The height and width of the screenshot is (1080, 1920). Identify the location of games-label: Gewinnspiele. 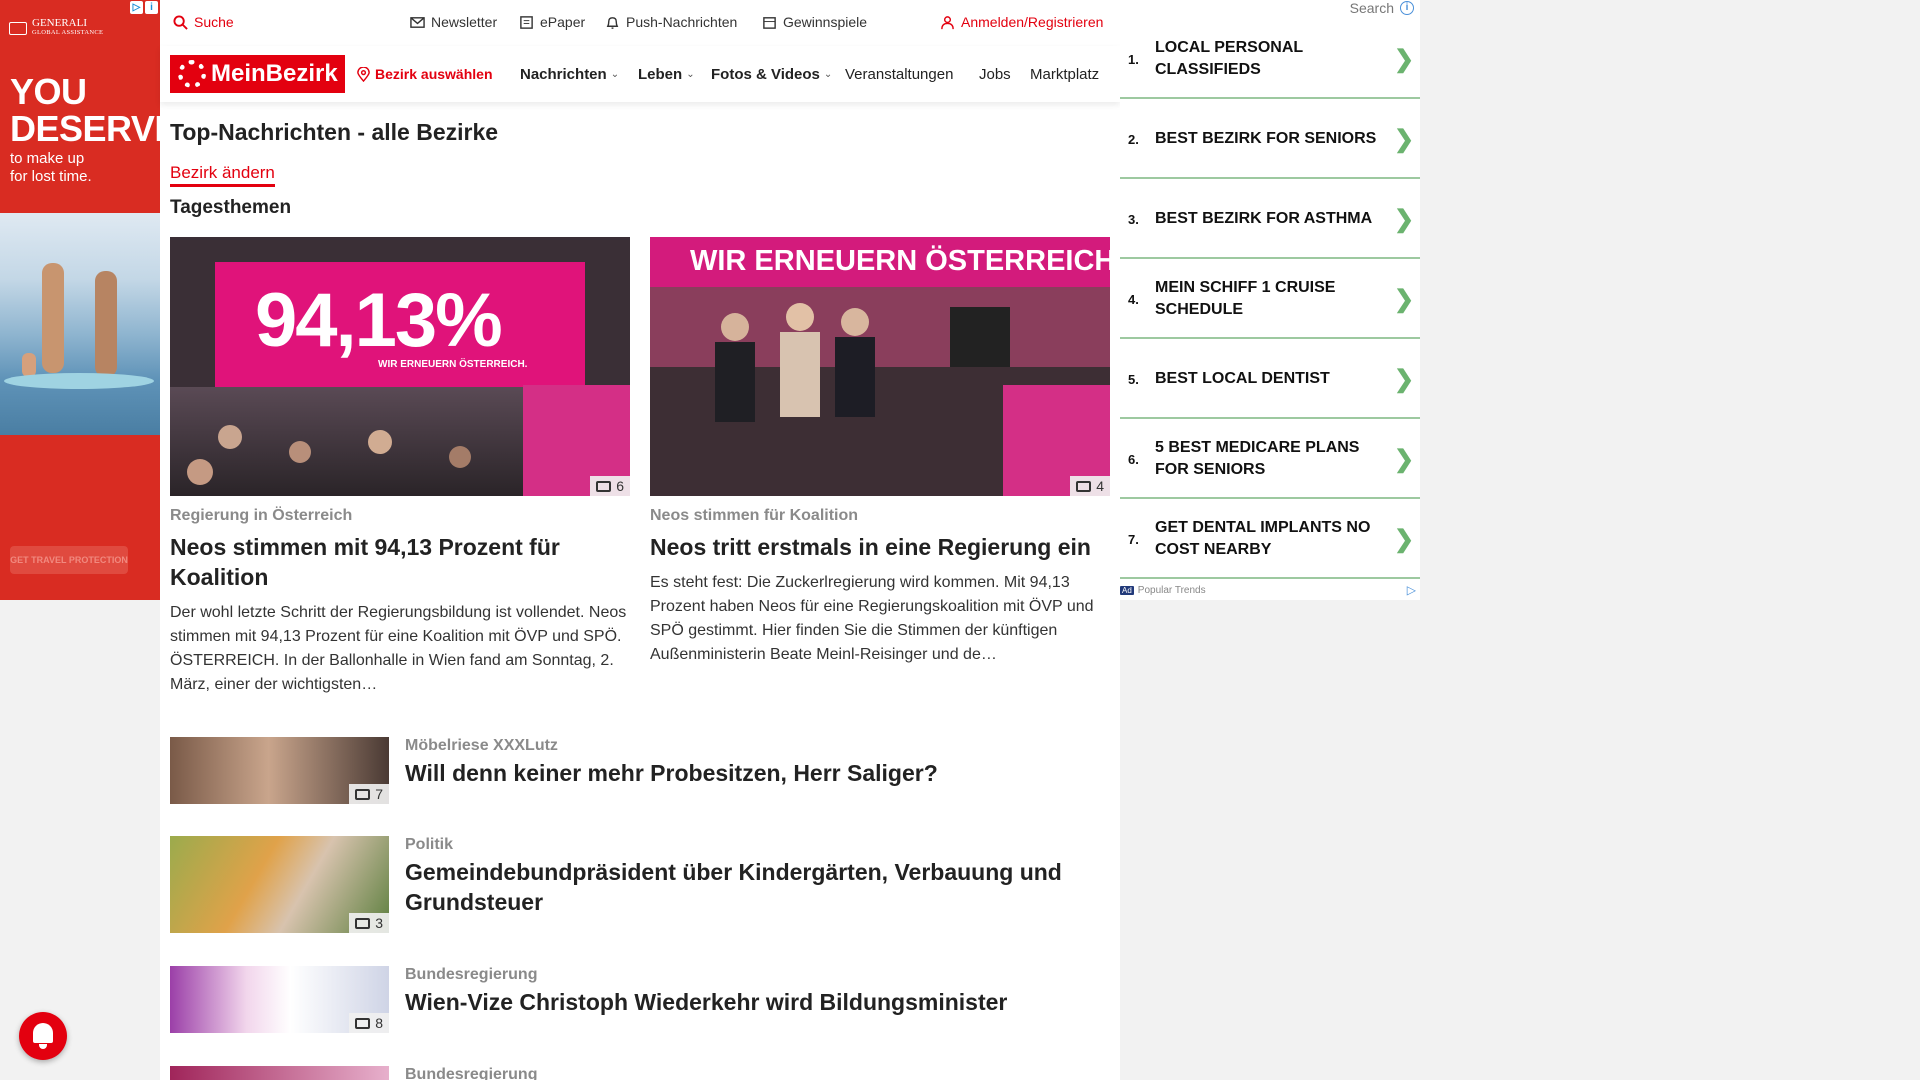
(825, 22).